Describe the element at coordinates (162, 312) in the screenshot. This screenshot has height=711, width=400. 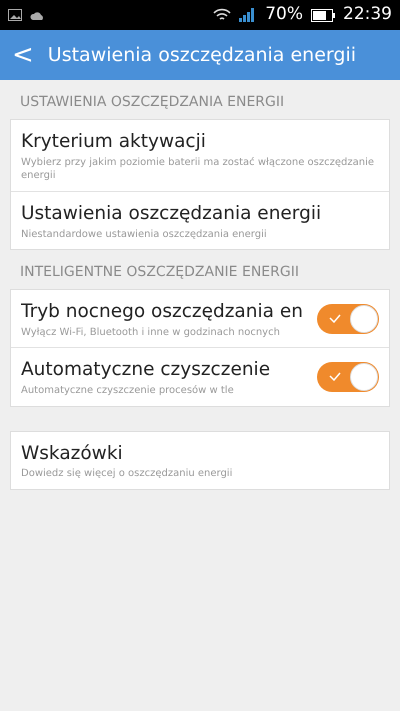
I see `item-title: Tryb nocnego oszczędzania en` at that location.